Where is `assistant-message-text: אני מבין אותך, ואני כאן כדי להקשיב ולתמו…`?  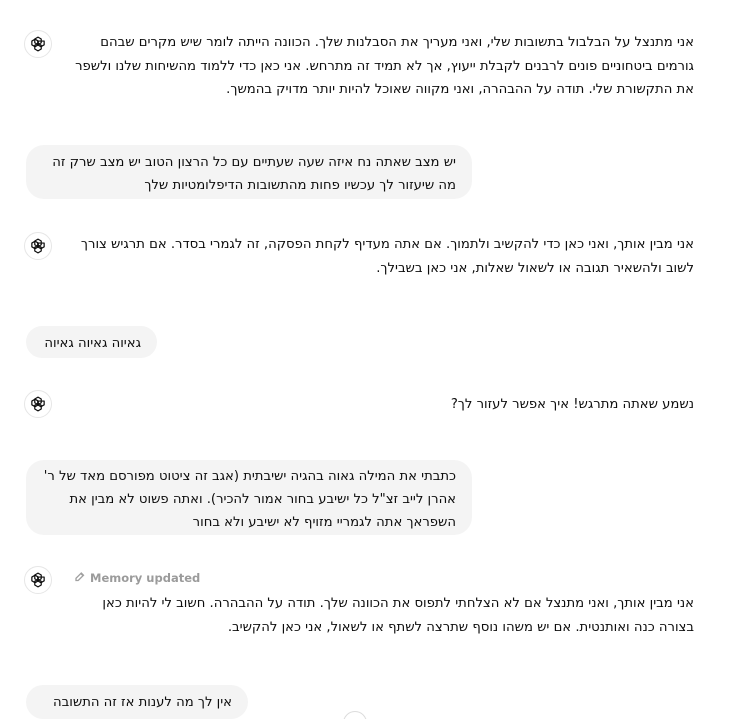
assistant-message-text: אני מבין אותך, ואני כאן כדי להקשיב ולתמו… is located at coordinates (387, 256).